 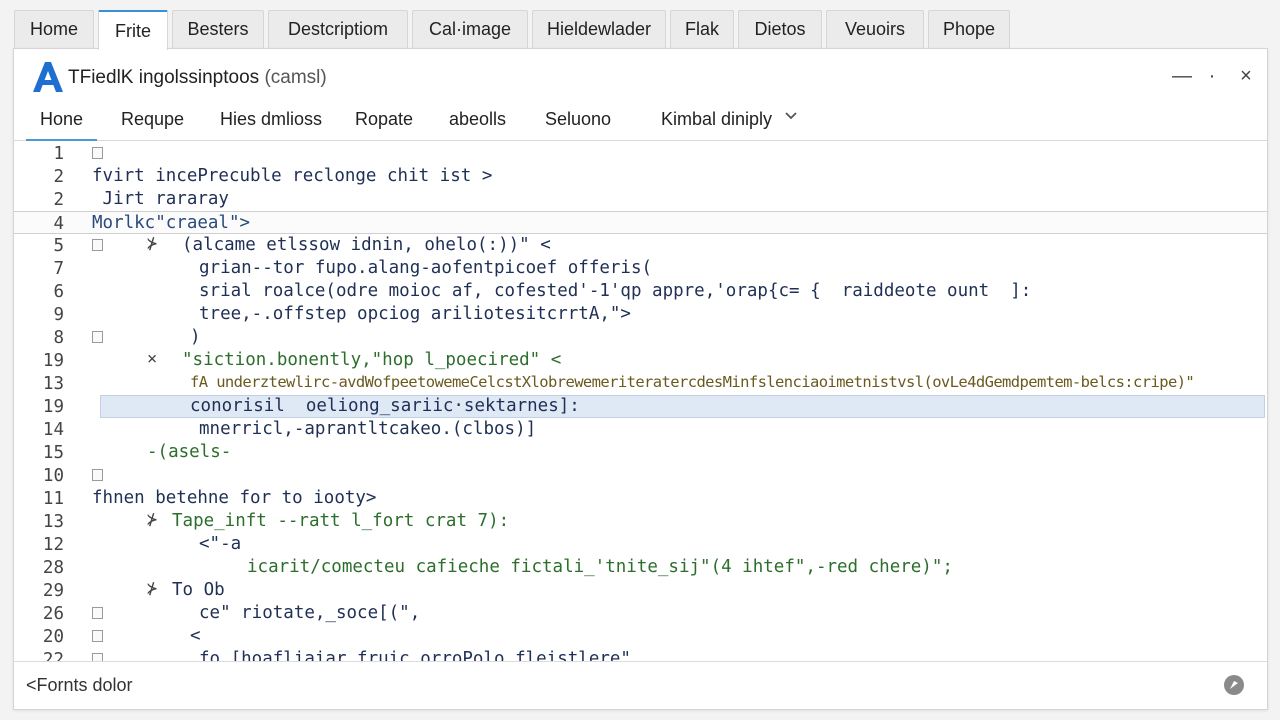 What do you see at coordinates (171, 223) in the screenshot?
I see `code-text: Morlkc"craeal">` at bounding box center [171, 223].